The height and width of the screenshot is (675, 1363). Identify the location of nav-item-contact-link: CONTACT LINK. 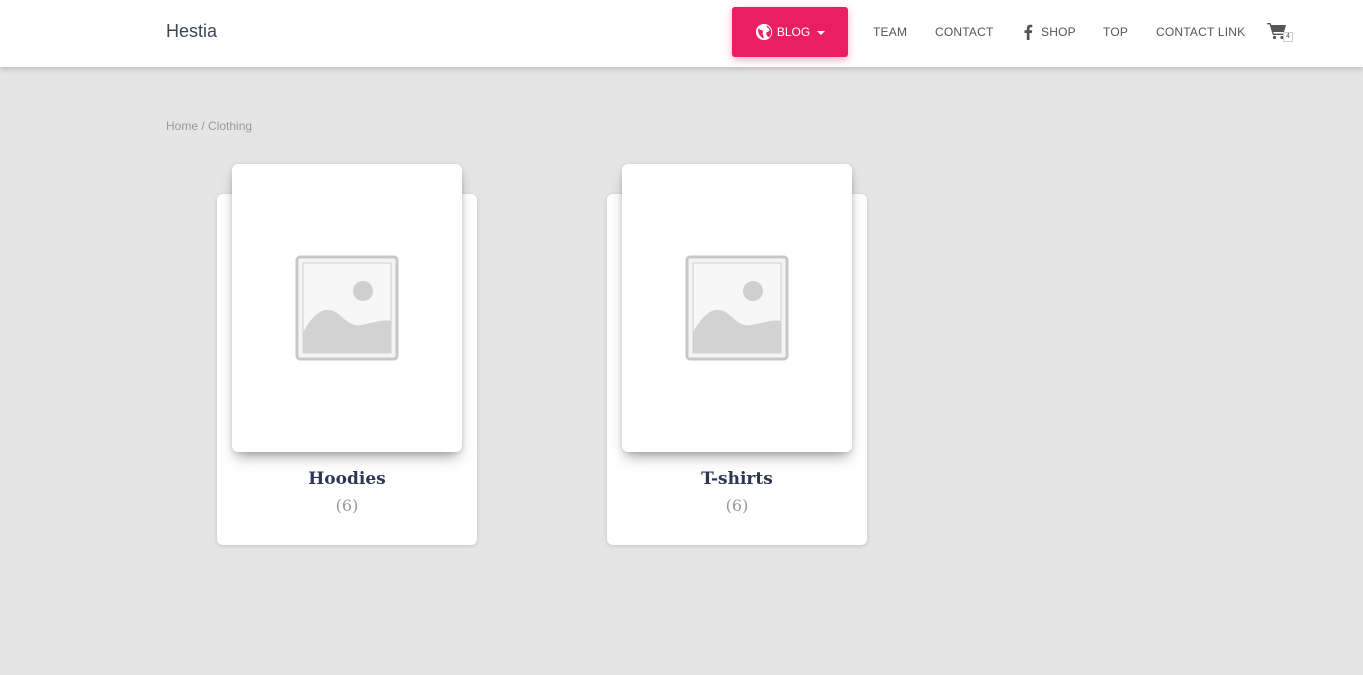
(1200, 31).